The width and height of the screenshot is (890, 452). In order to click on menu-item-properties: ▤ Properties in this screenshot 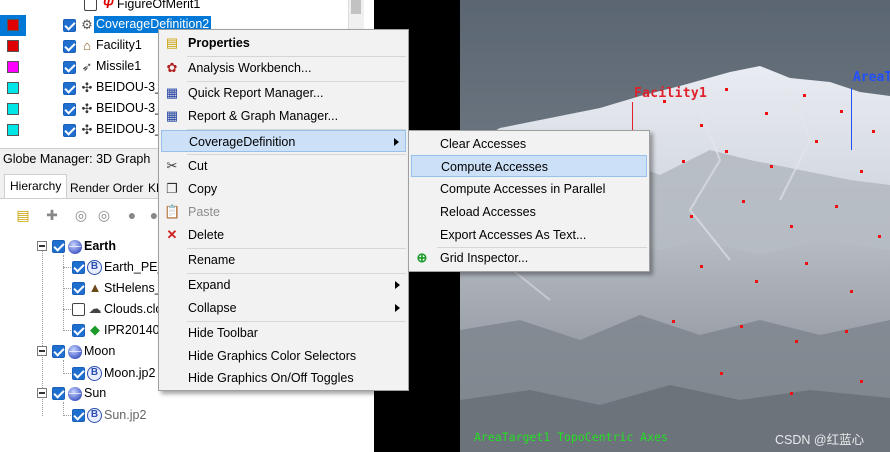, I will do `click(283, 43)`.